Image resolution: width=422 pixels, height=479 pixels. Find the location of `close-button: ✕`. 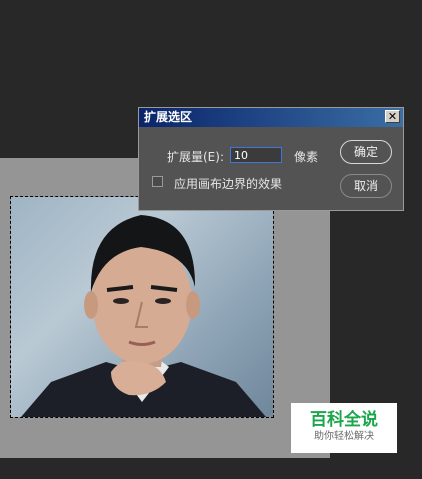

close-button: ✕ is located at coordinates (392, 116).